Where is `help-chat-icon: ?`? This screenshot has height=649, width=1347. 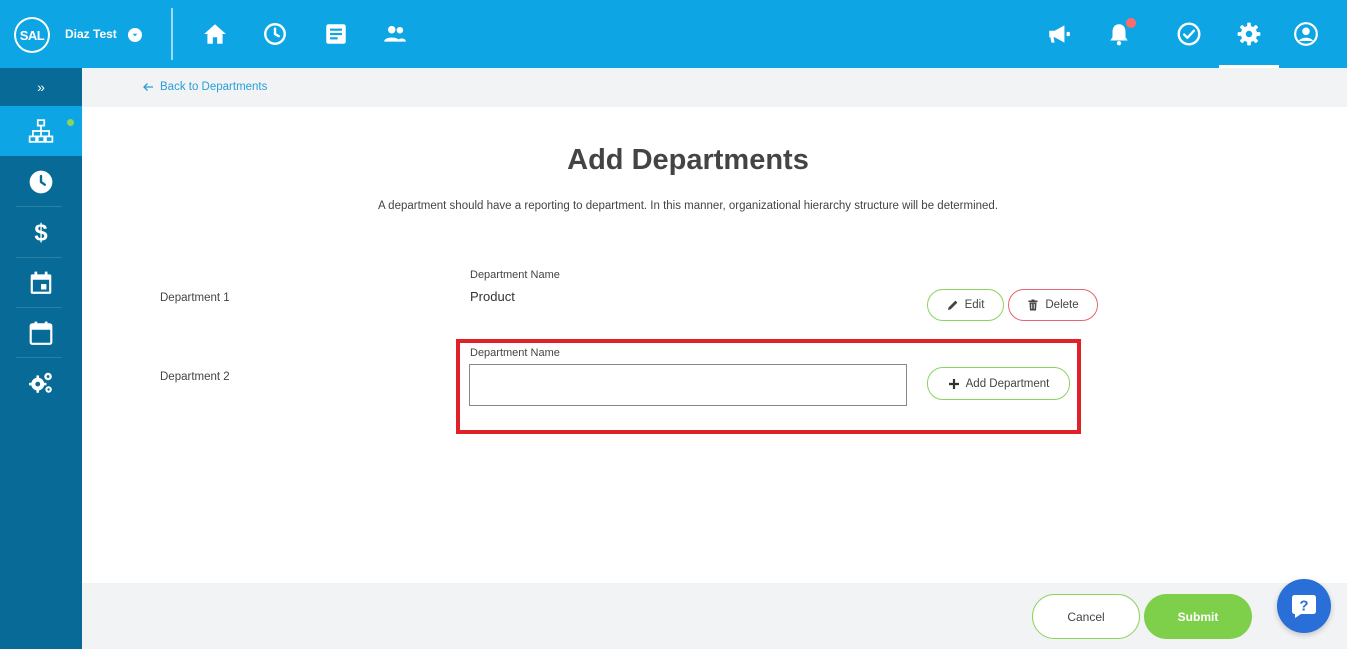 help-chat-icon: ? is located at coordinates (1304, 606).